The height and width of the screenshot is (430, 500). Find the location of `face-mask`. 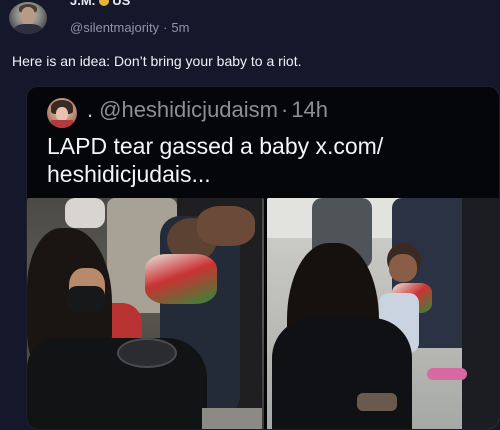

face-mask is located at coordinates (86, 299).